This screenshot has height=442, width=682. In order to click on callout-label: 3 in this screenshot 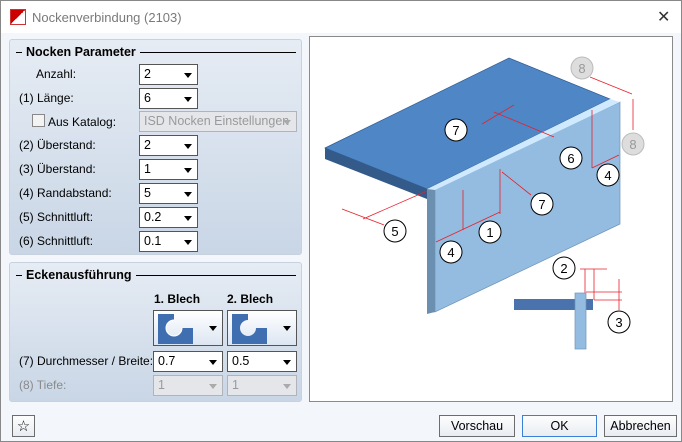, I will do `click(618, 322)`.